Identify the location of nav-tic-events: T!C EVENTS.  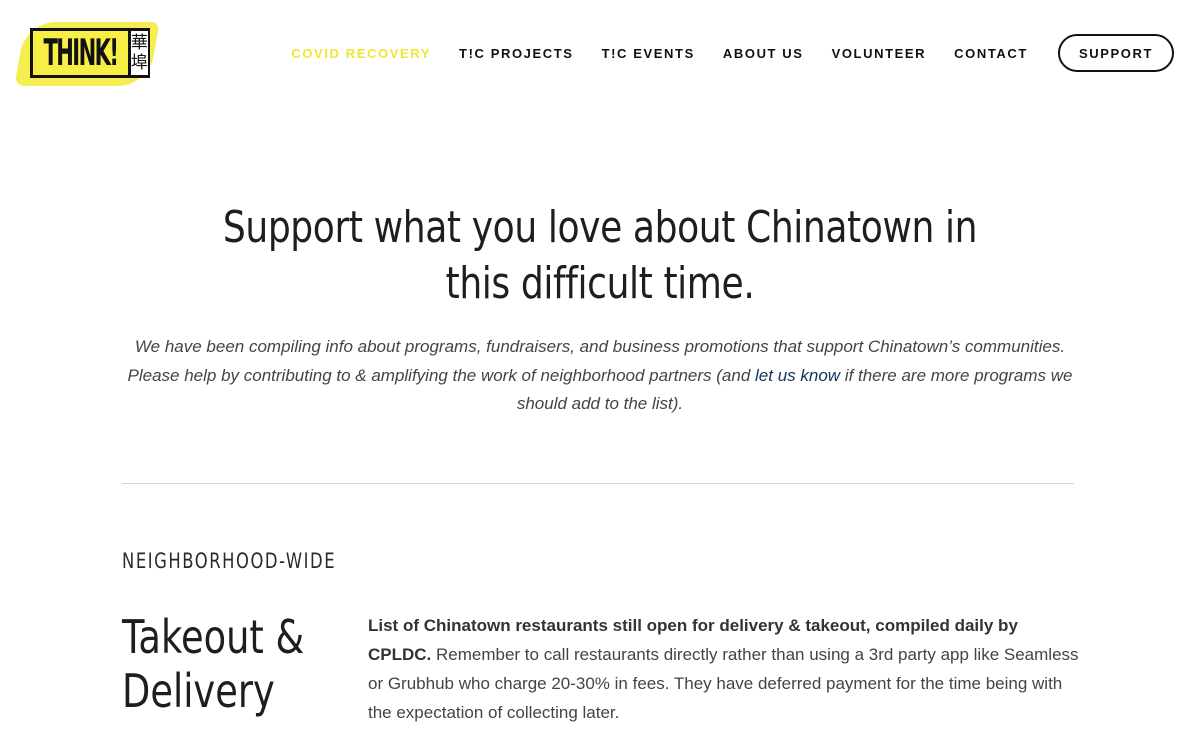
(648, 53).